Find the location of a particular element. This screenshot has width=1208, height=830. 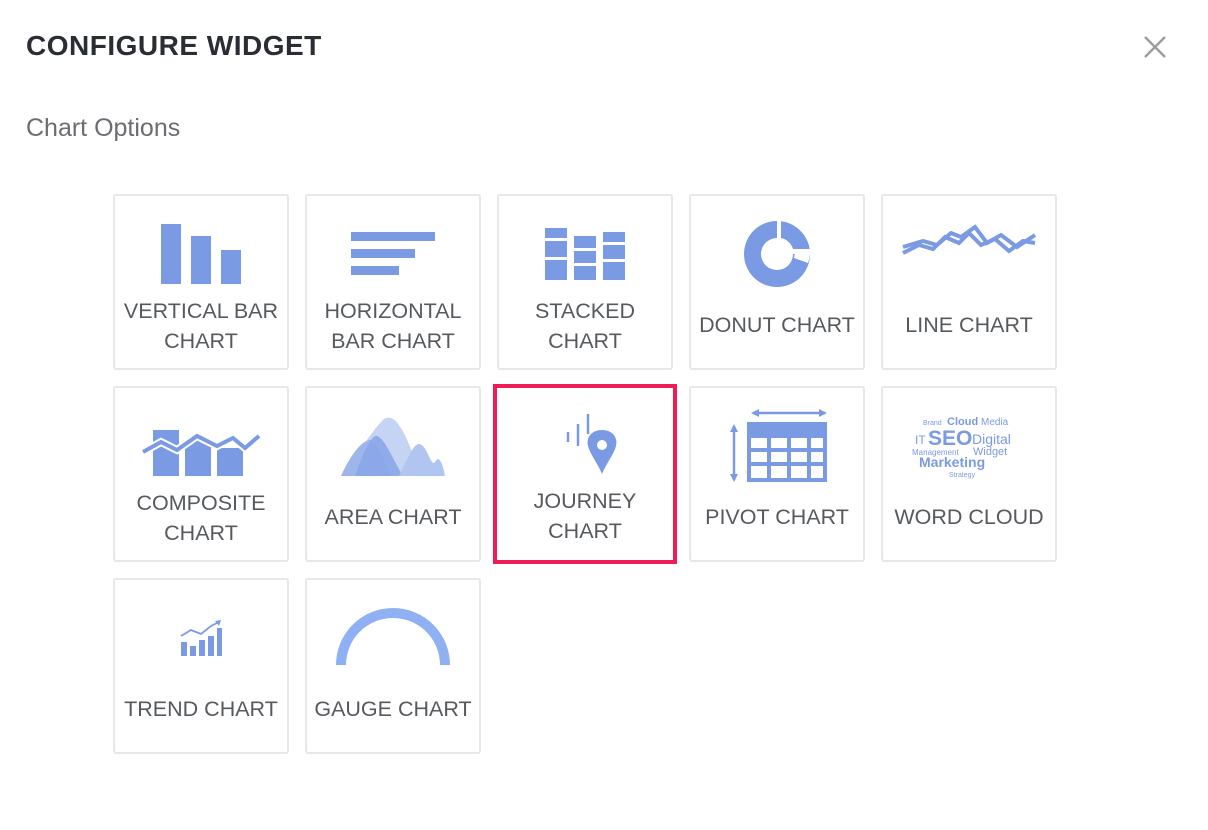

tile-journey-chart: JOURNEY CHART is located at coordinates (585, 474).